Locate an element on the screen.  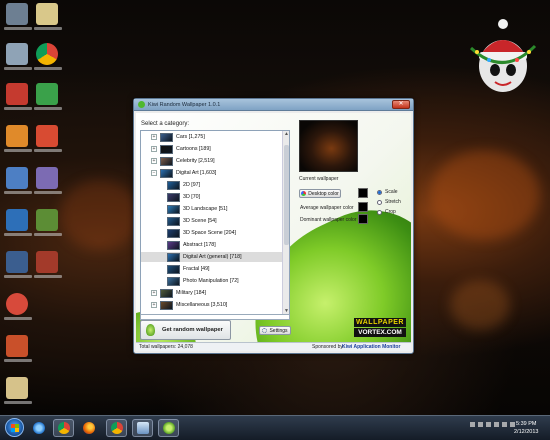
tree-row: + Celebrity [2,519] is located at coordinates (212, 161).